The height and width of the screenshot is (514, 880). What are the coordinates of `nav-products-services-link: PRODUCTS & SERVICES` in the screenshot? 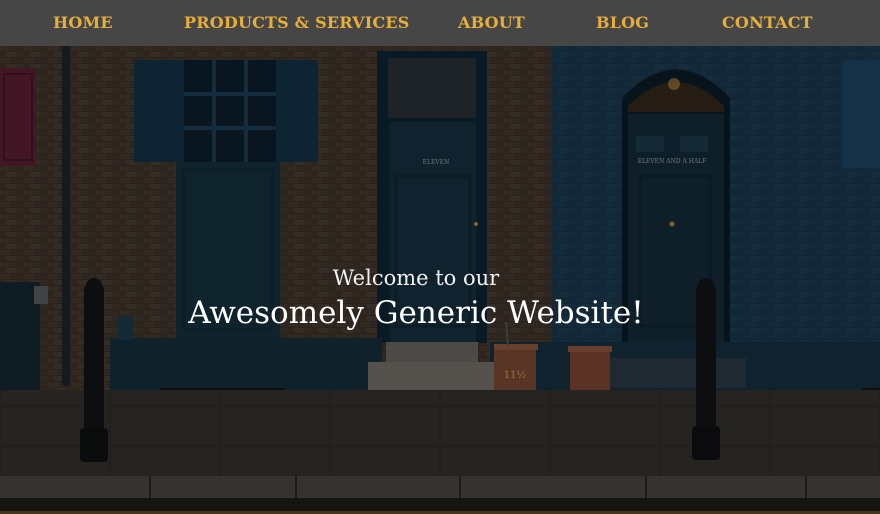 It's located at (297, 22).